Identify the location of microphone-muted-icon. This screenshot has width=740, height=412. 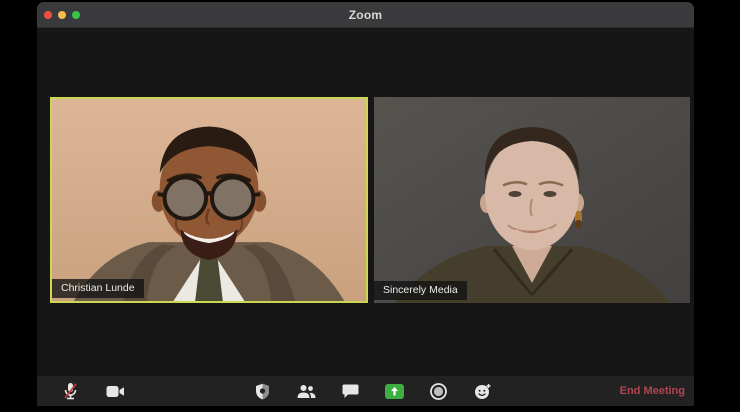
(70, 390).